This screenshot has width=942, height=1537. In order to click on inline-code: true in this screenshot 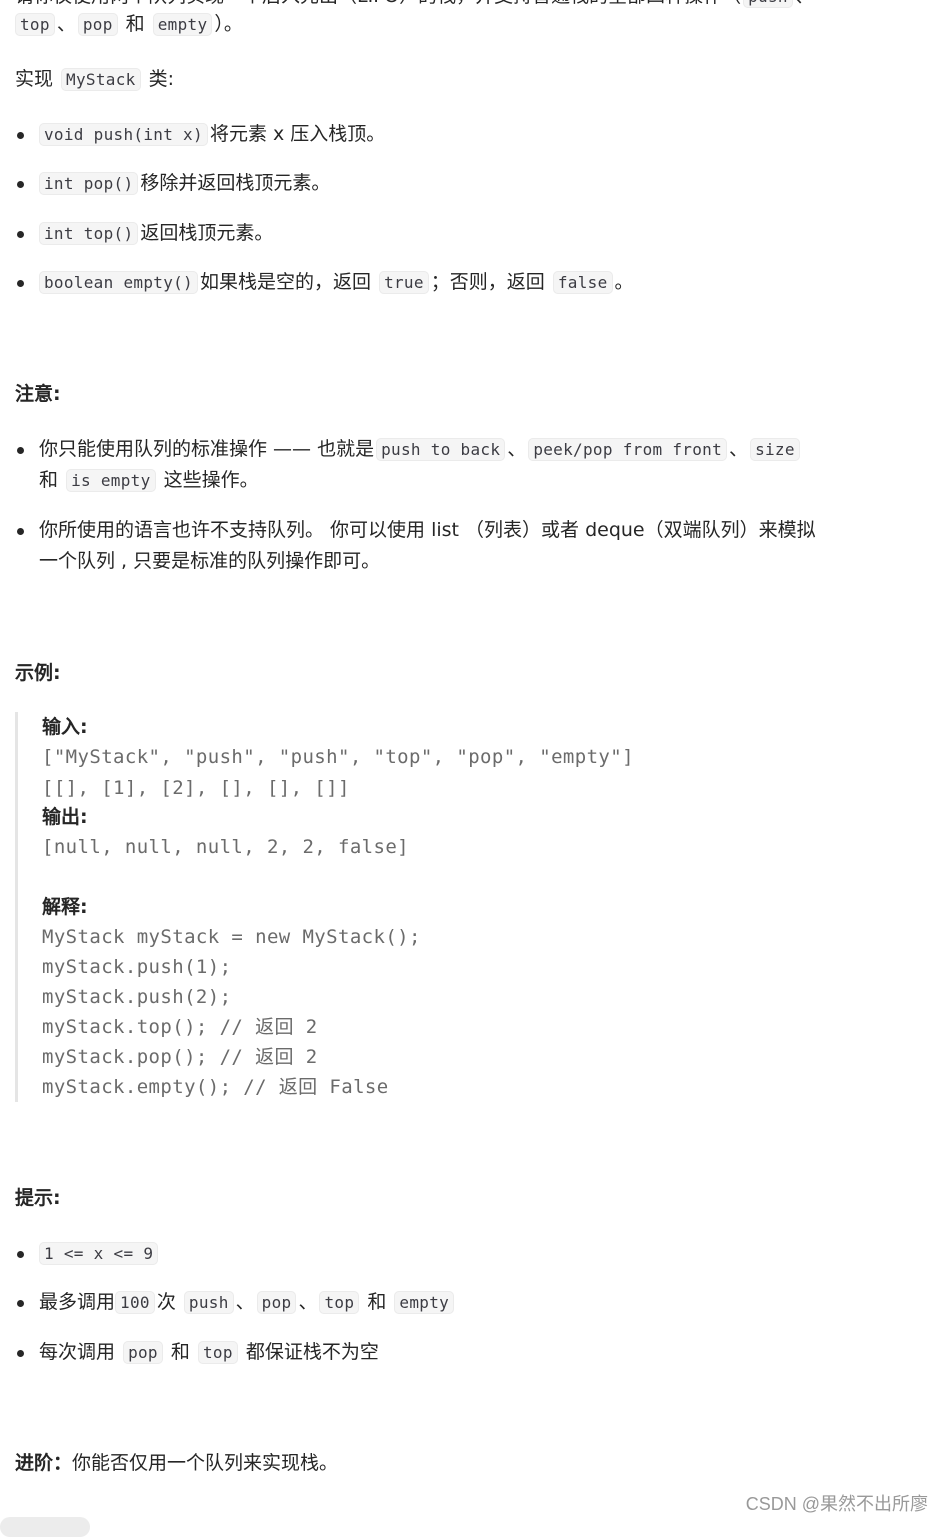, I will do `click(404, 282)`.